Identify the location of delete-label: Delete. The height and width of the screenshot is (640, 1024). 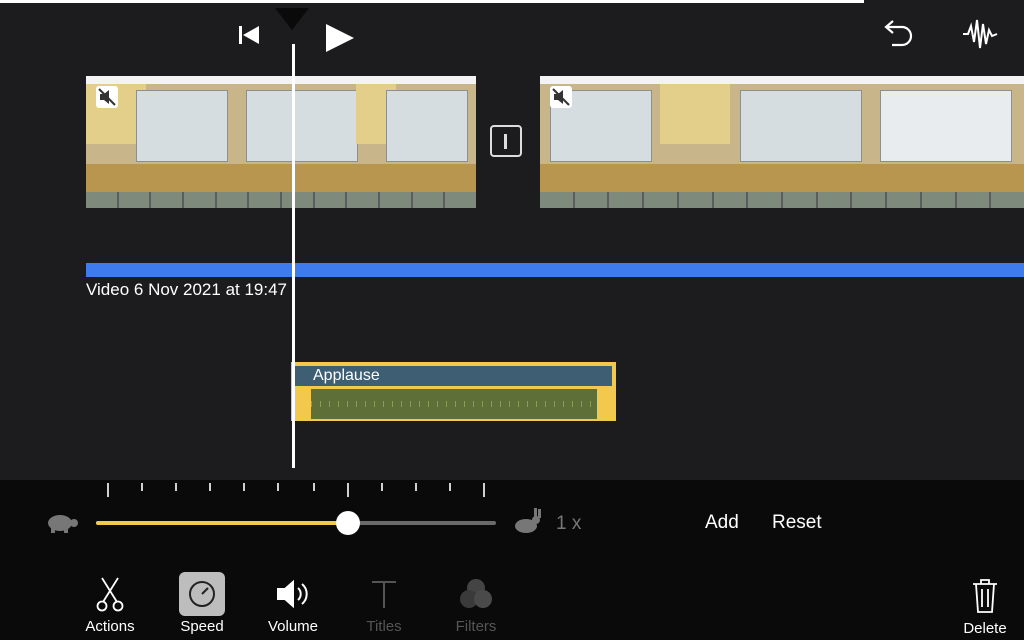
(985, 628).